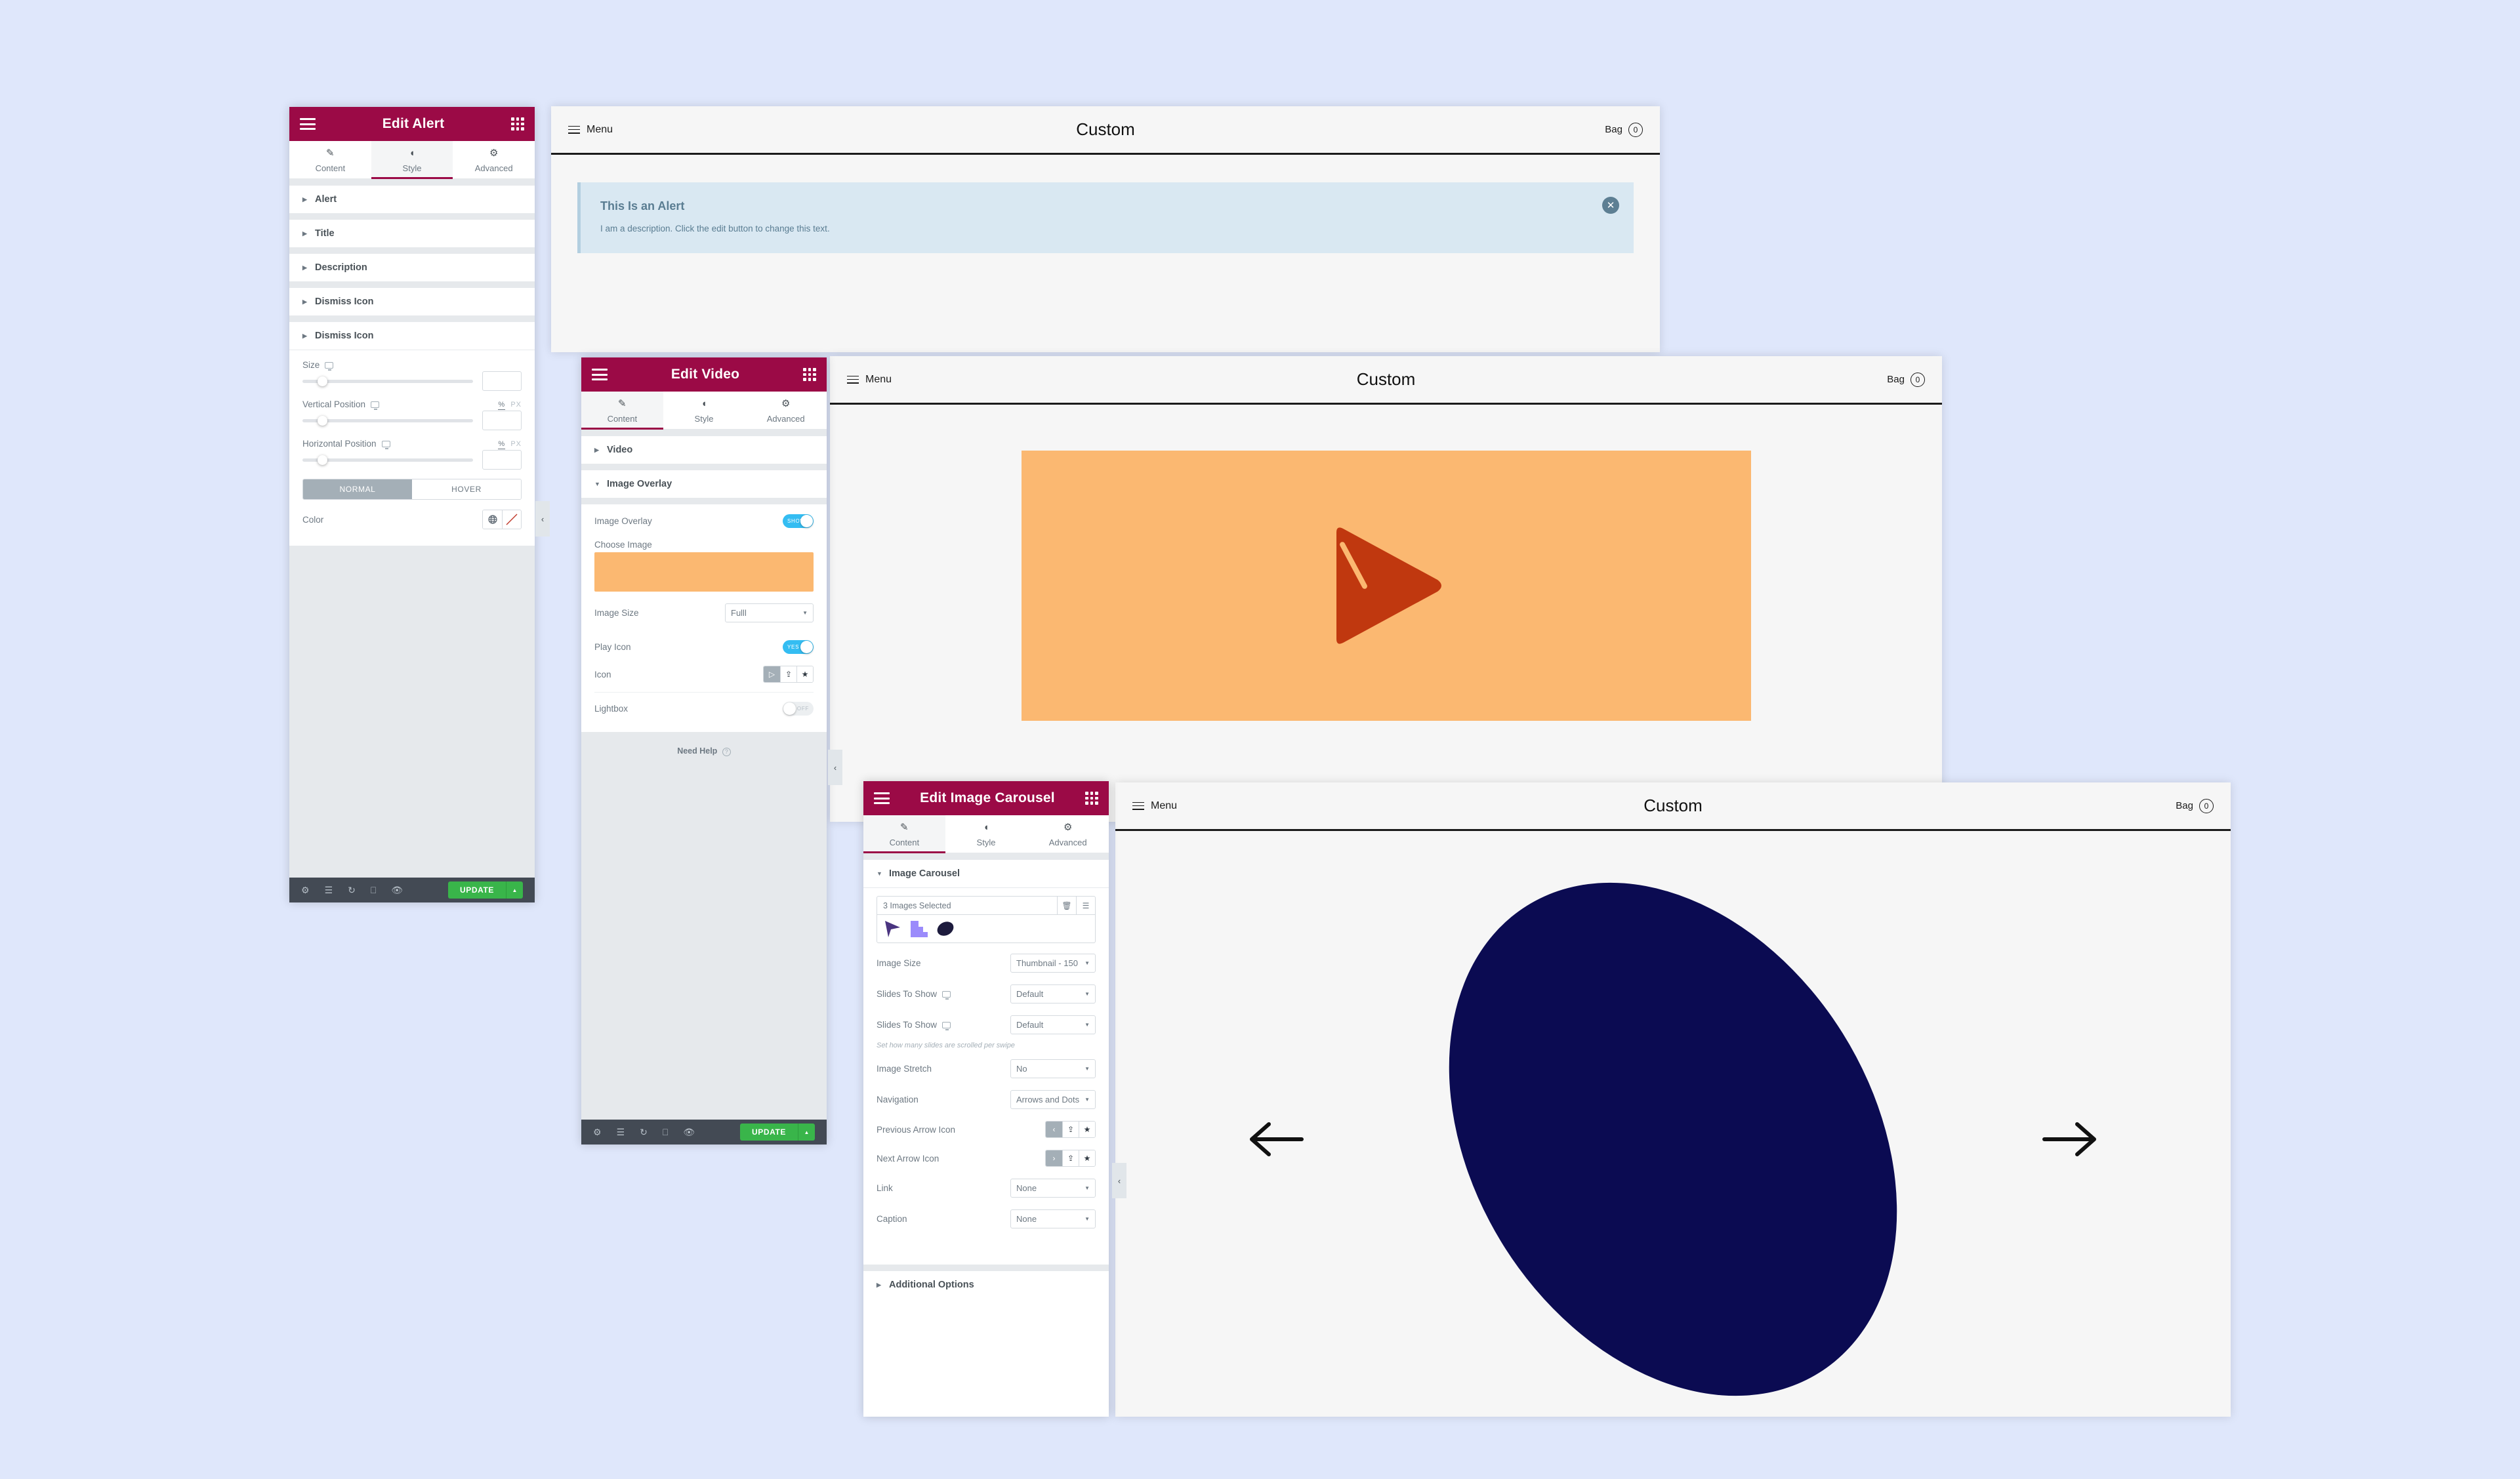 The height and width of the screenshot is (1479, 2520). Describe the element at coordinates (835, 767) in the screenshot. I see `panel-collapse-handle-video: ‹` at that location.